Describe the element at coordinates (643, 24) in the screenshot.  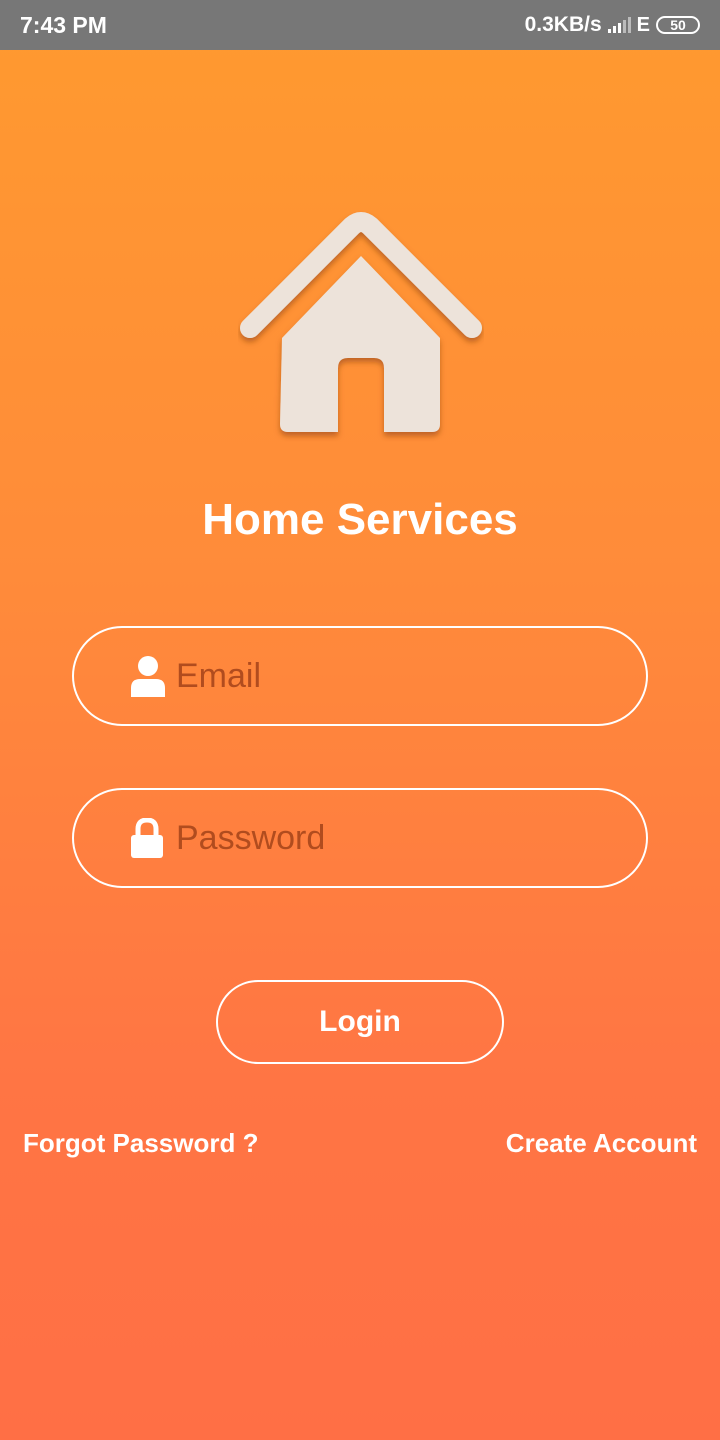
I see `network-type: E` at that location.